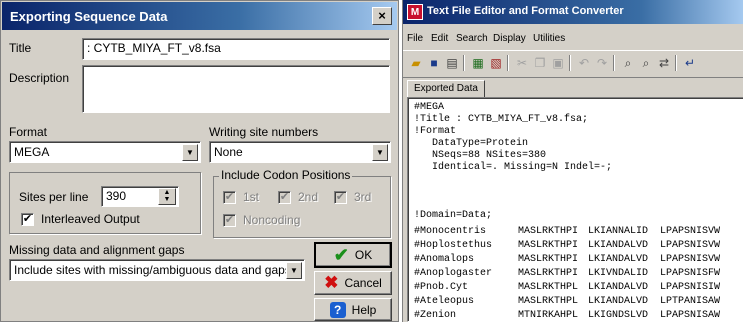 This screenshot has height=322, width=743. Describe the element at coordinates (353, 283) in the screenshot. I see `cancel-button: ✖ Cancel` at that location.